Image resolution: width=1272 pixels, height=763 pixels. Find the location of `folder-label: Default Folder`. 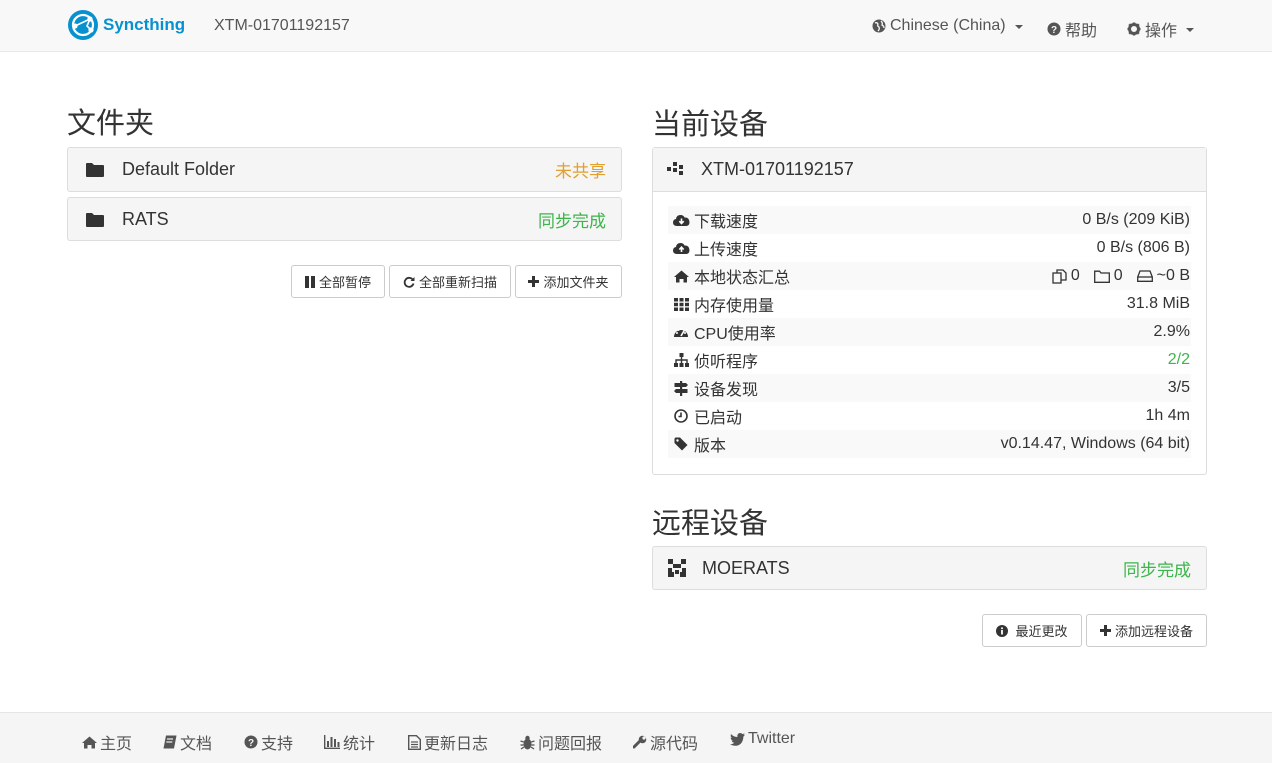

folder-label: Default Folder is located at coordinates (179, 169).